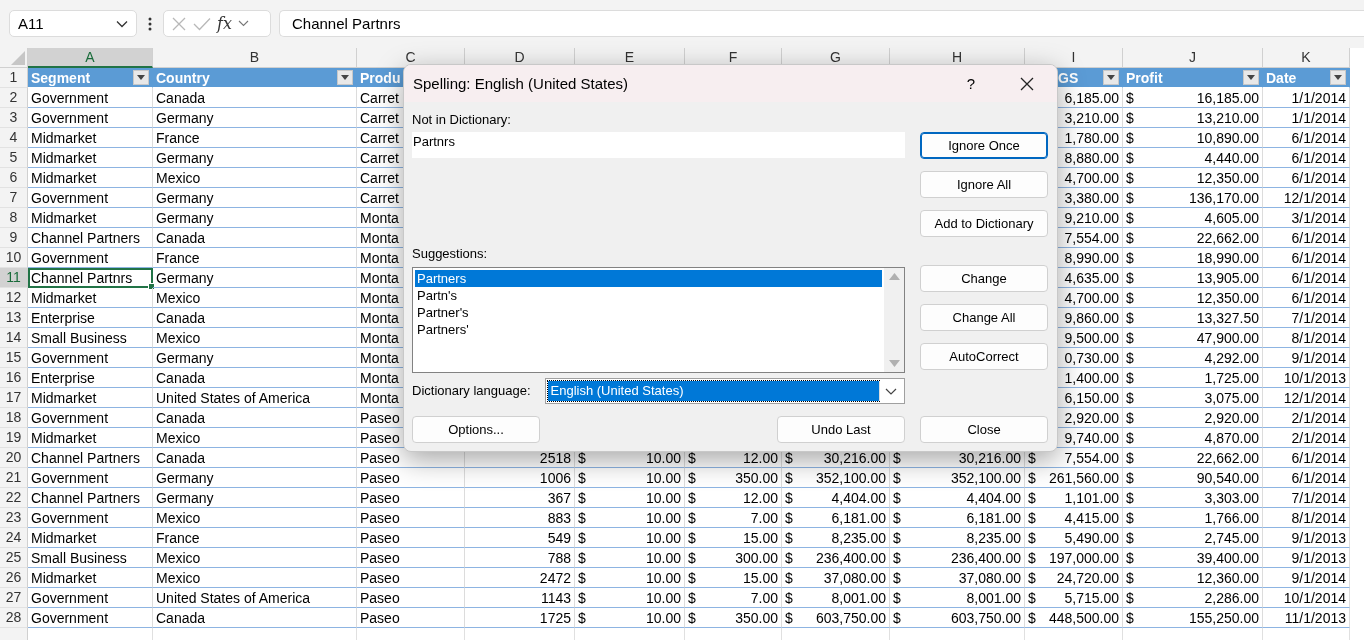 This screenshot has height=640, width=1364. I want to click on insert-function-button: fx, so click(224, 23).